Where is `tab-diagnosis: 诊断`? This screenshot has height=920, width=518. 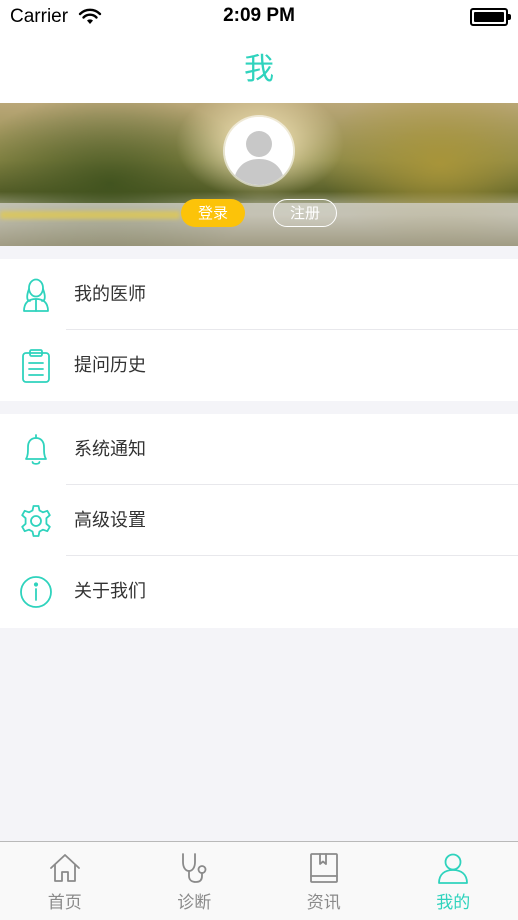
tab-diagnosis: 诊断 is located at coordinates (195, 881).